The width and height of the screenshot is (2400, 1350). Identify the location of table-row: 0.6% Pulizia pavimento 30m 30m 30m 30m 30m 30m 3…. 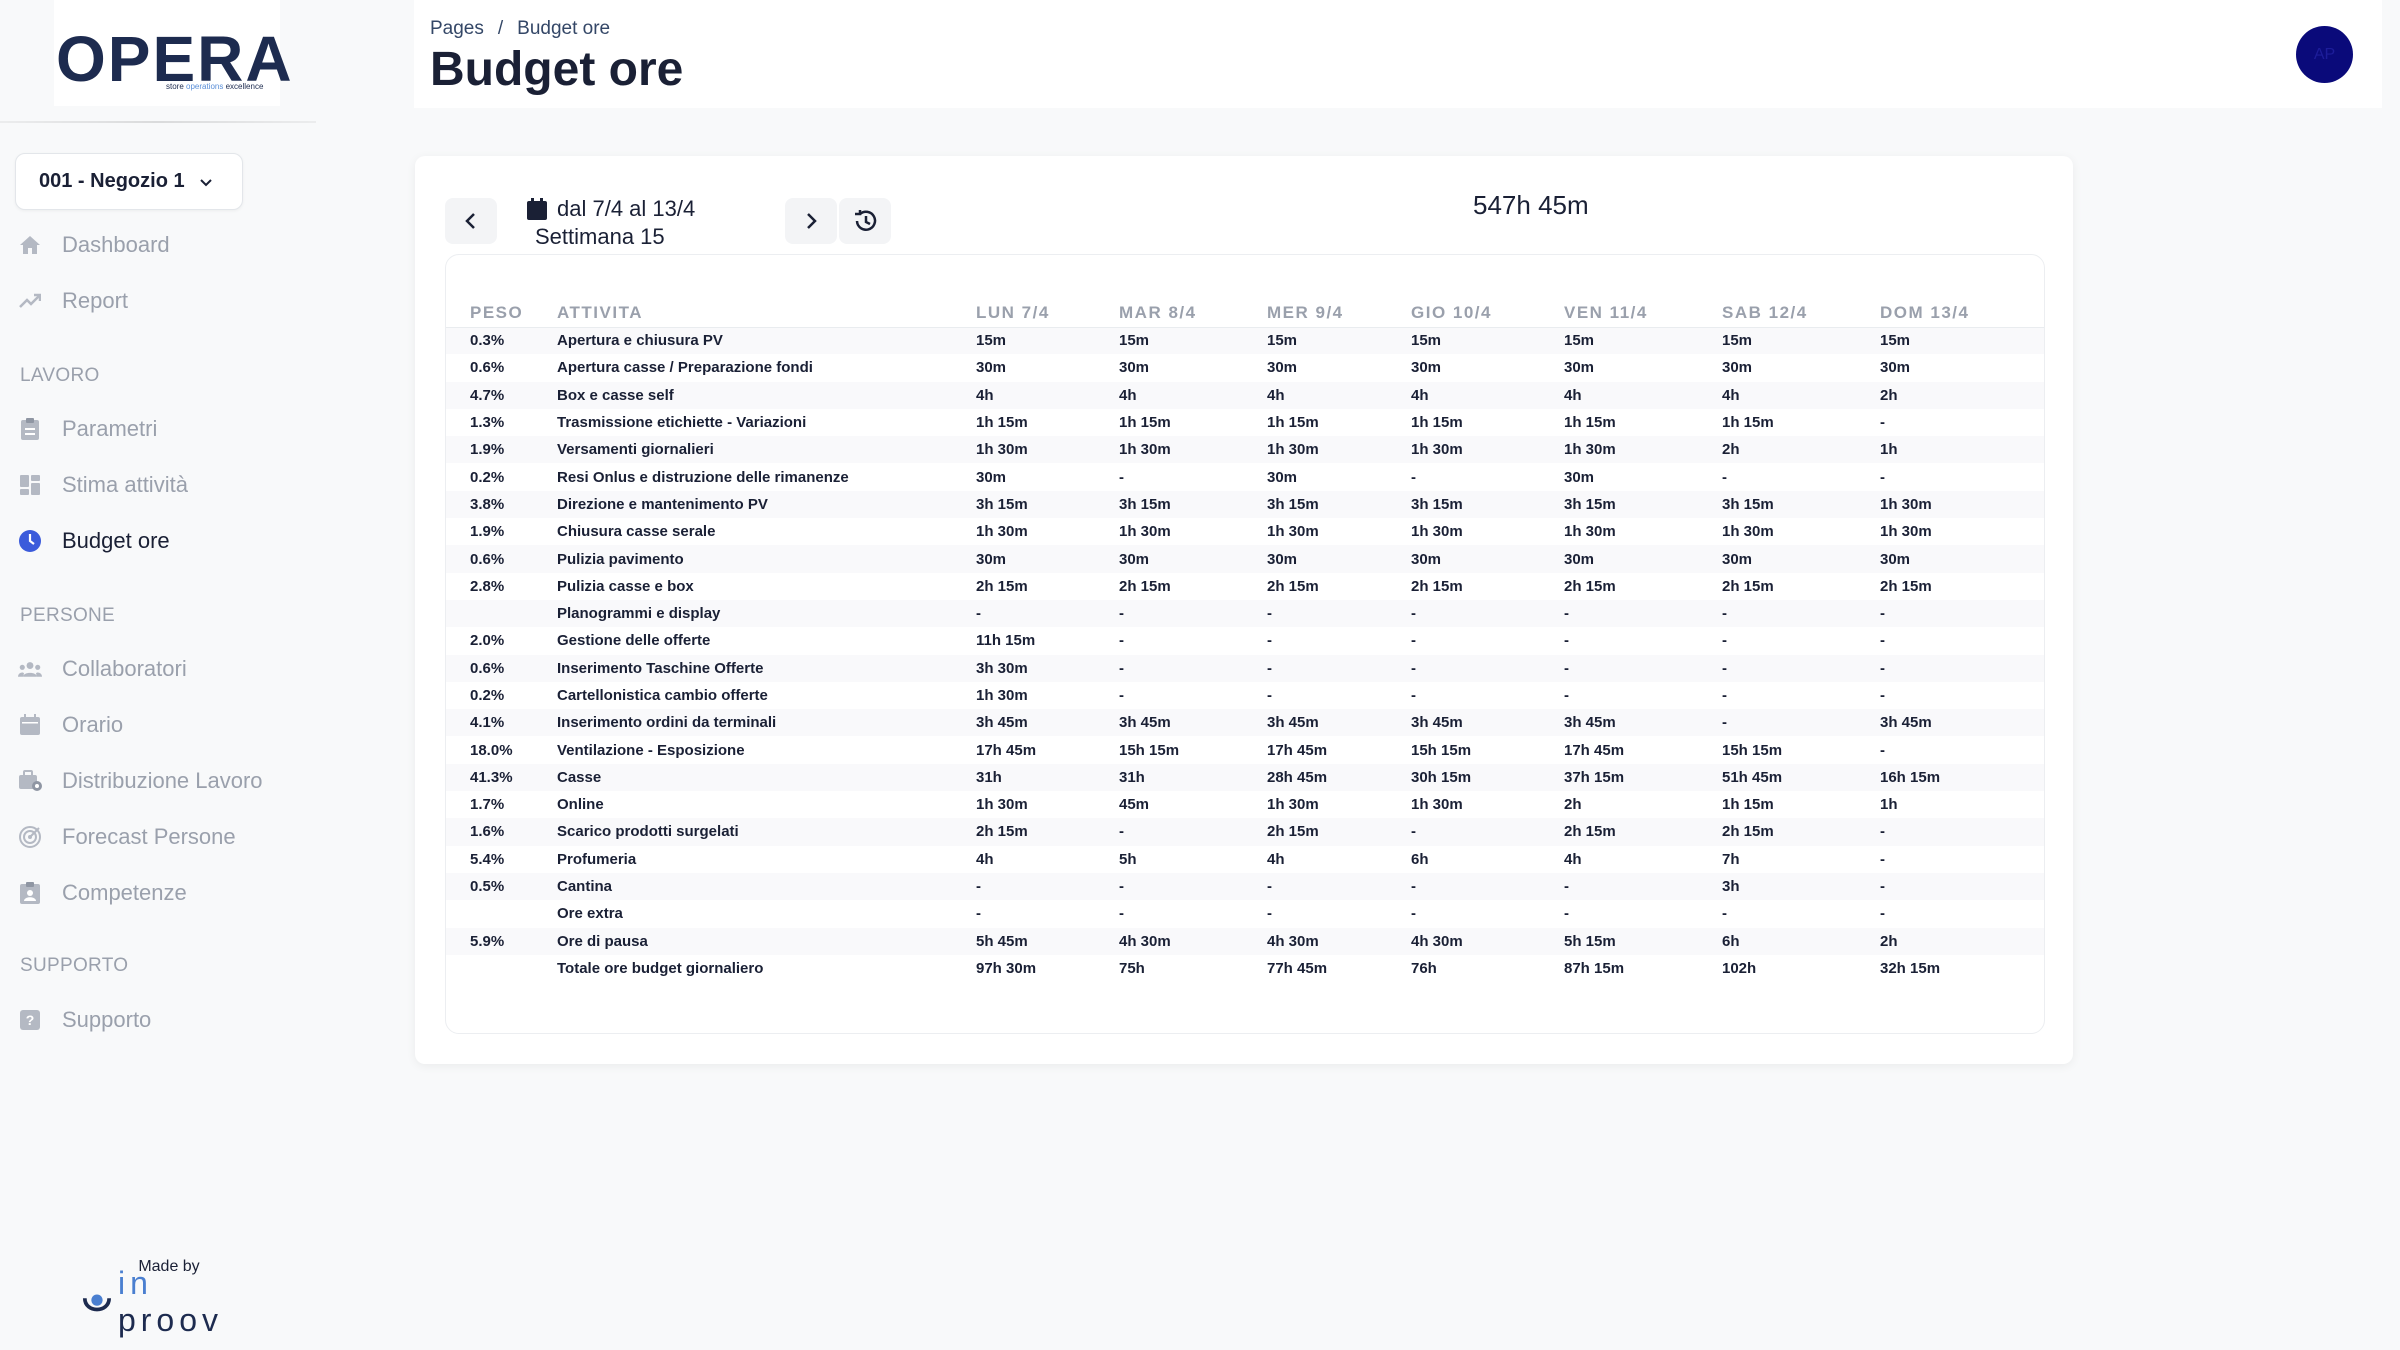
(1245, 559).